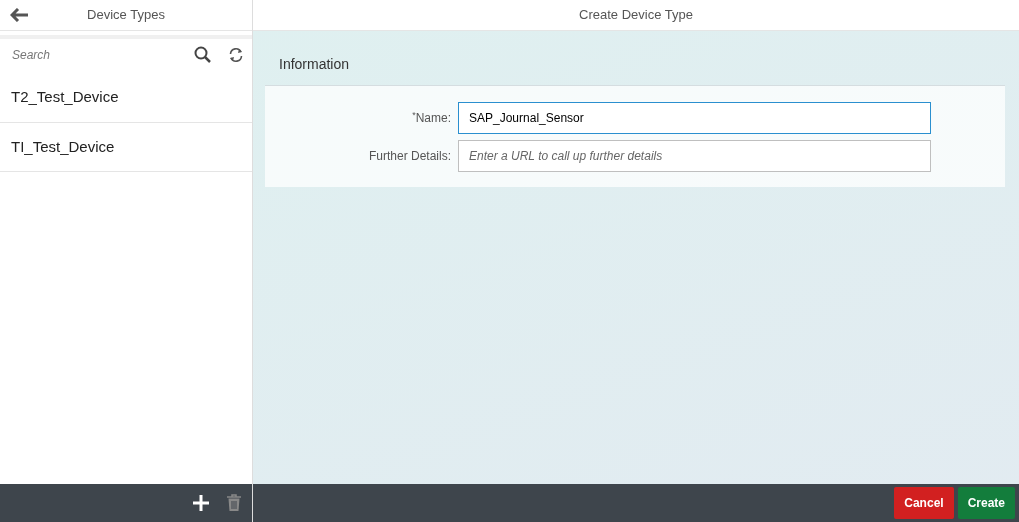  Describe the element at coordinates (20, 15) in the screenshot. I see `back-arrow-icon` at that location.